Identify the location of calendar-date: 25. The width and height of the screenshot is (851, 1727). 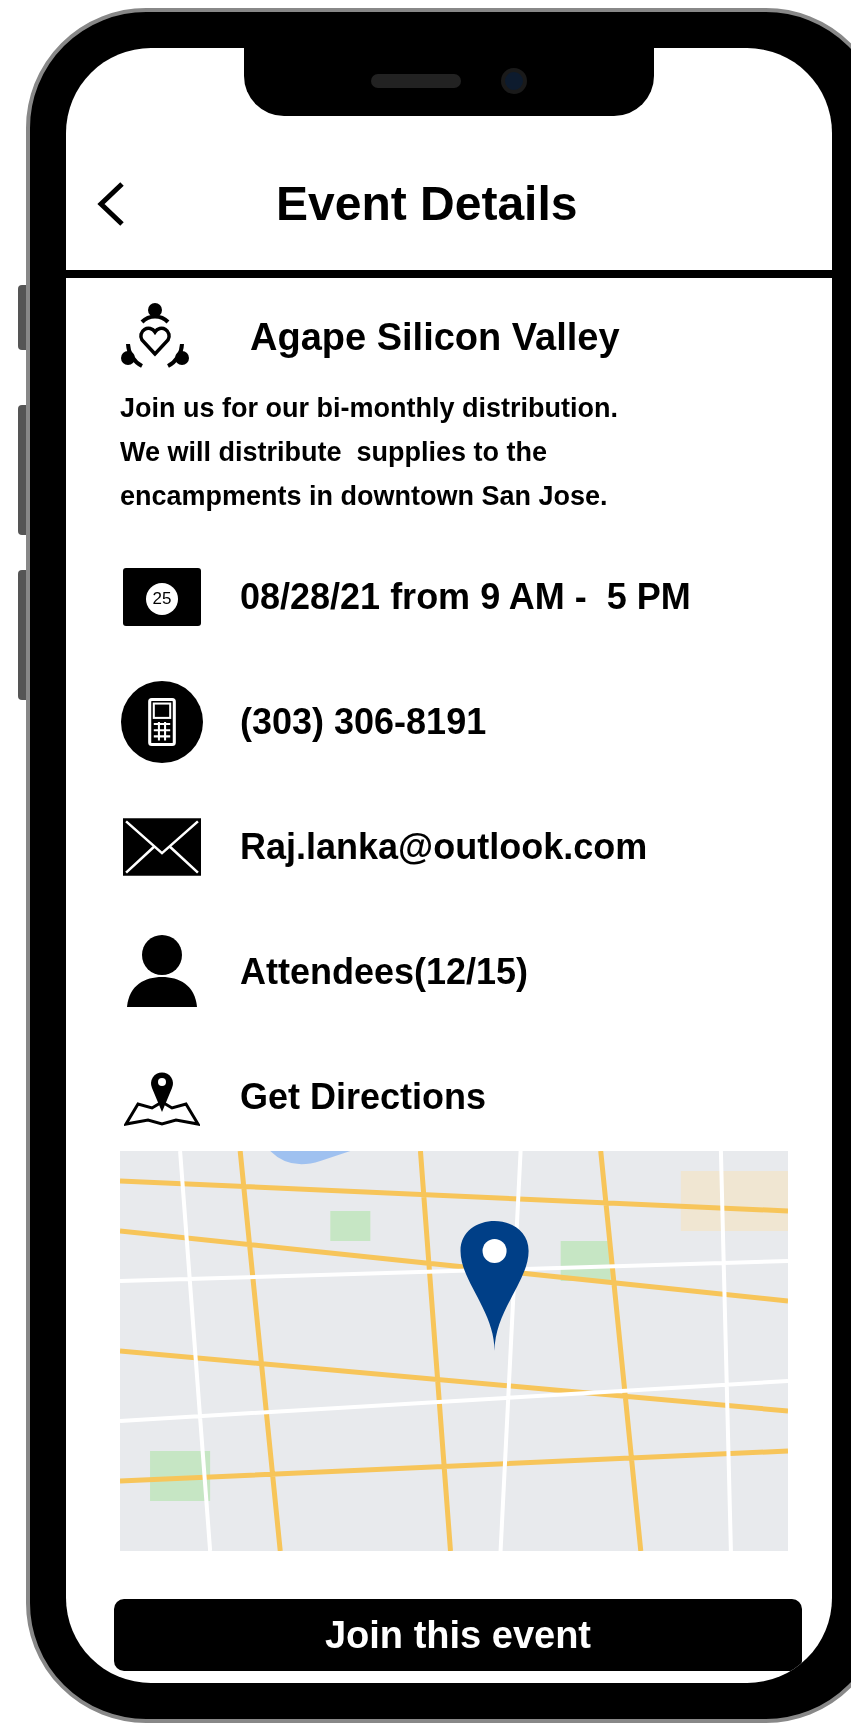
(162, 598).